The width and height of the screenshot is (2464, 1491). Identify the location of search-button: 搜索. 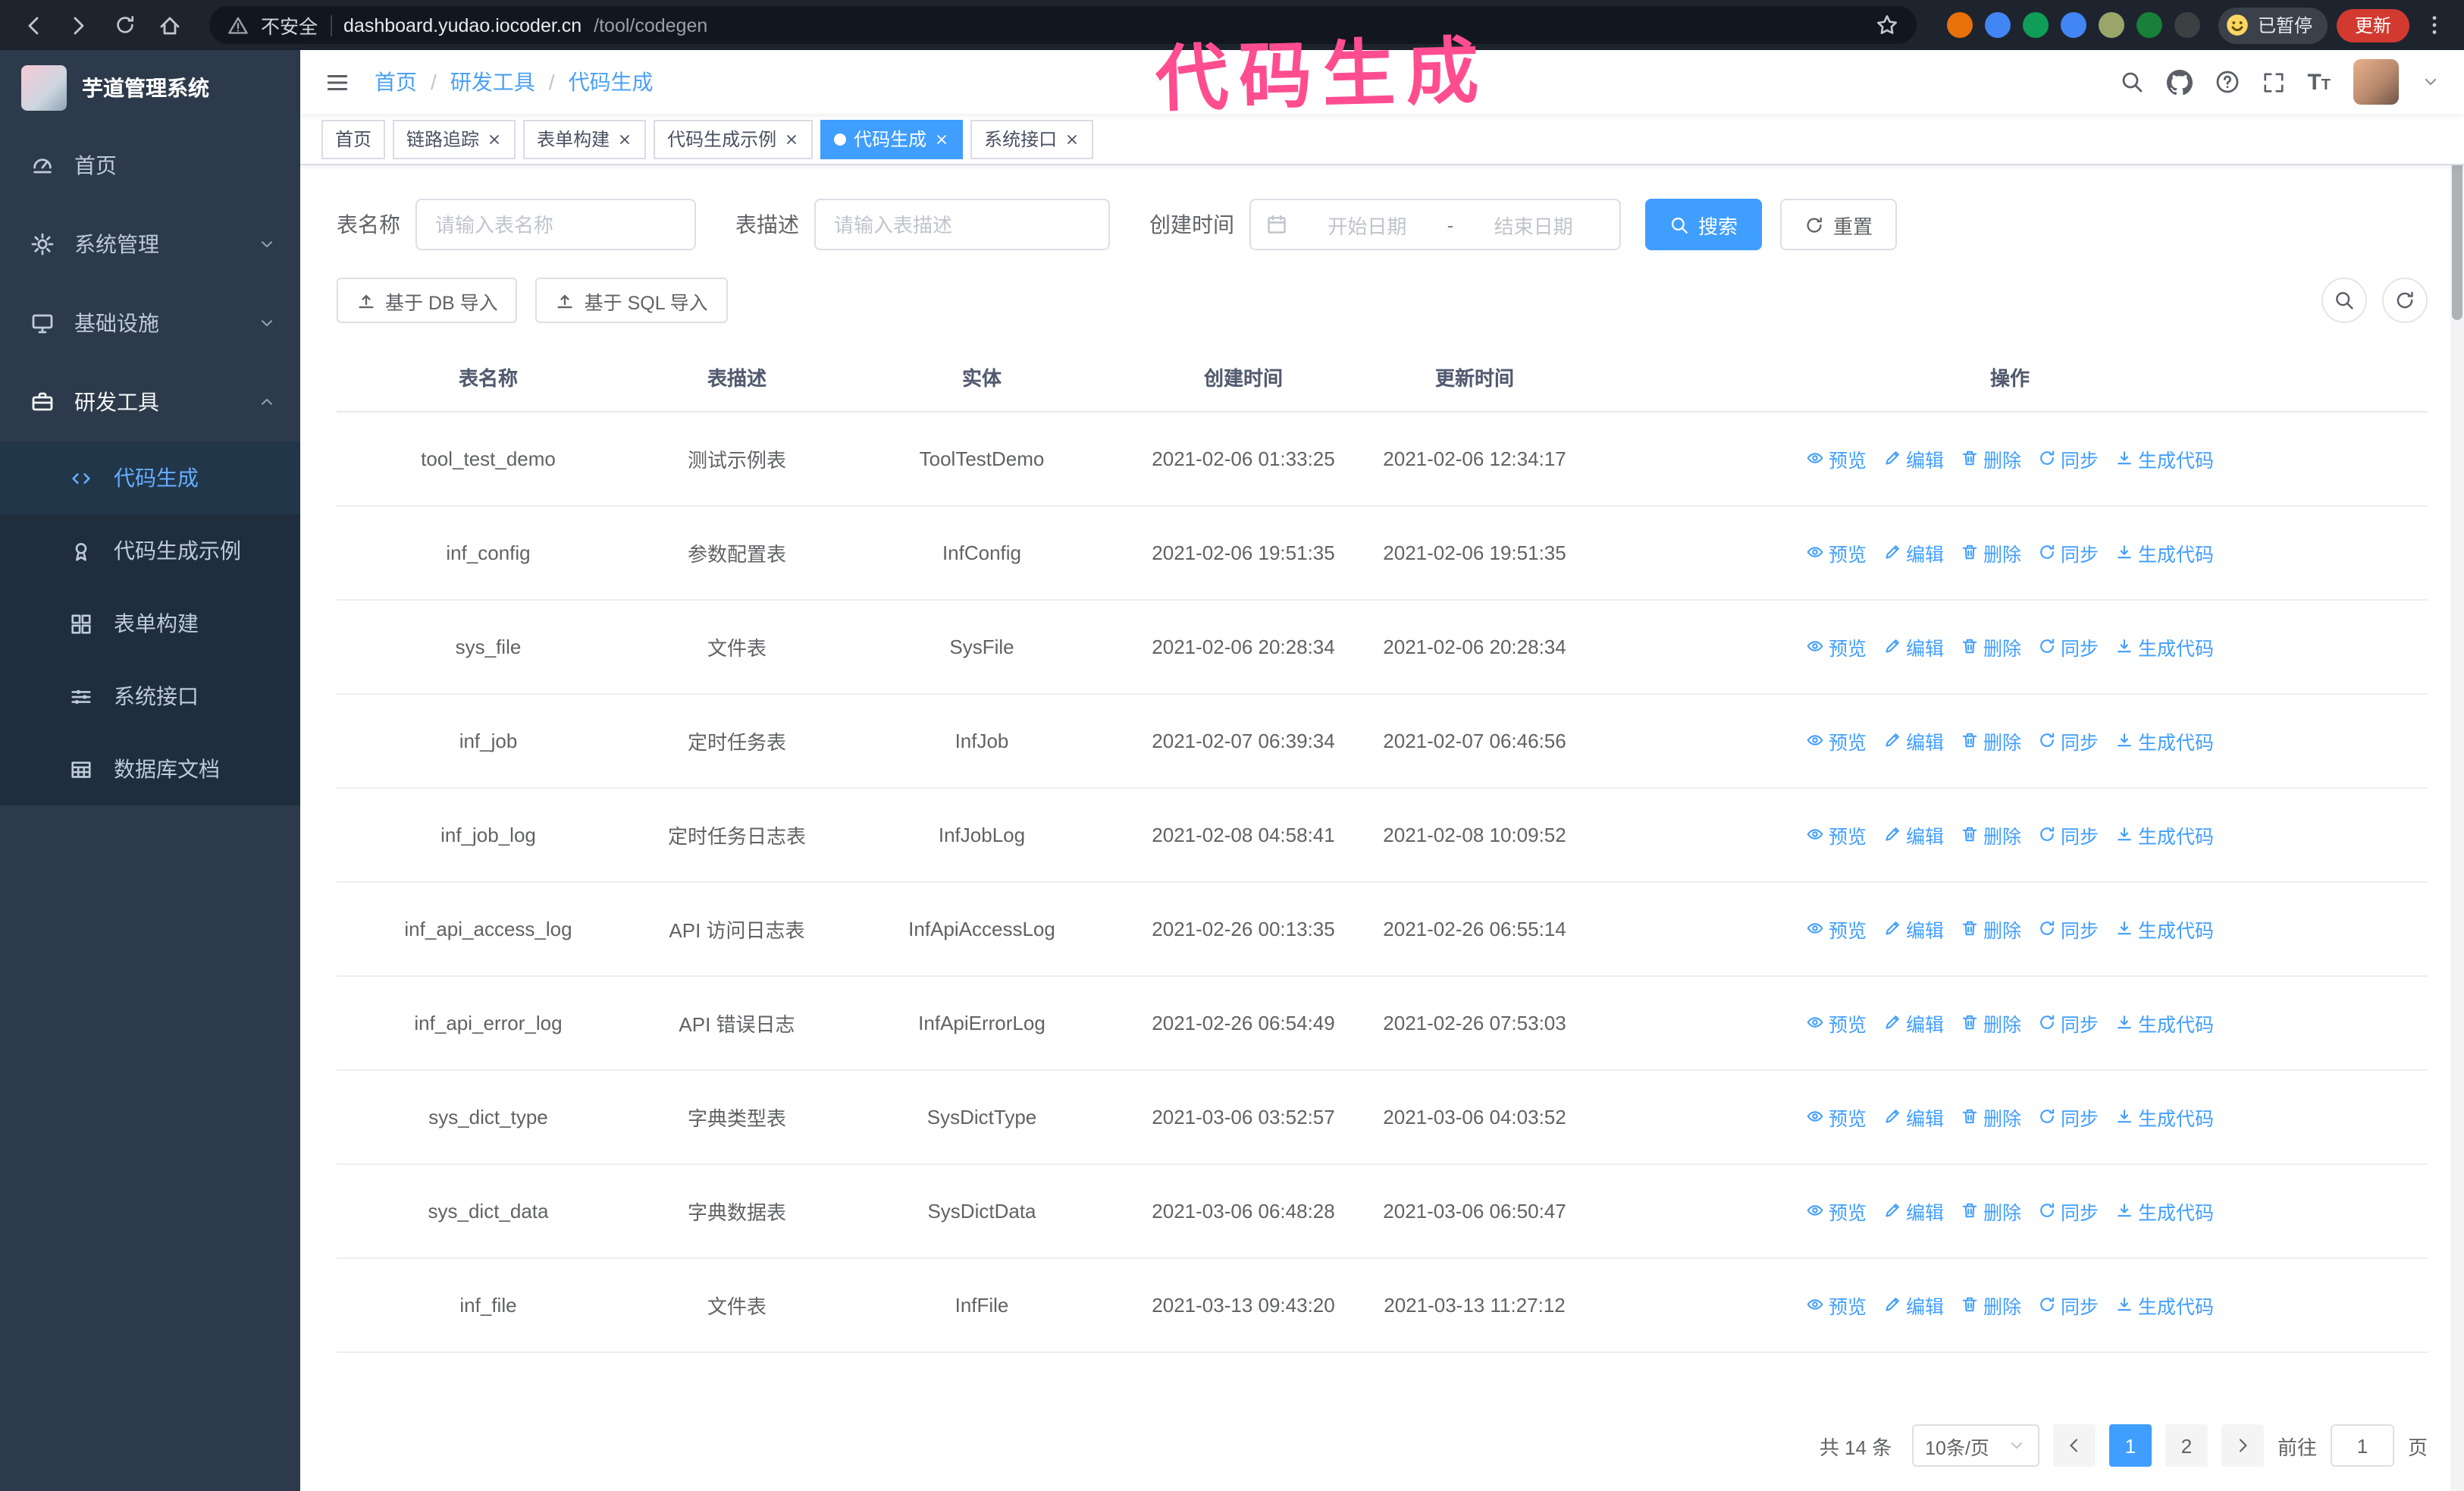
(1704, 224).